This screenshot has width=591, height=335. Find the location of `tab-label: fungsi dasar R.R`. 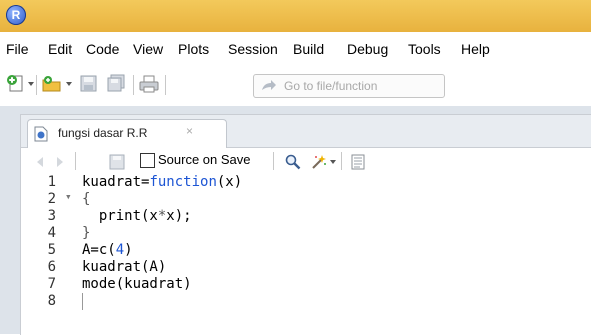

tab-label: fungsi dasar R.R is located at coordinates (103, 133).